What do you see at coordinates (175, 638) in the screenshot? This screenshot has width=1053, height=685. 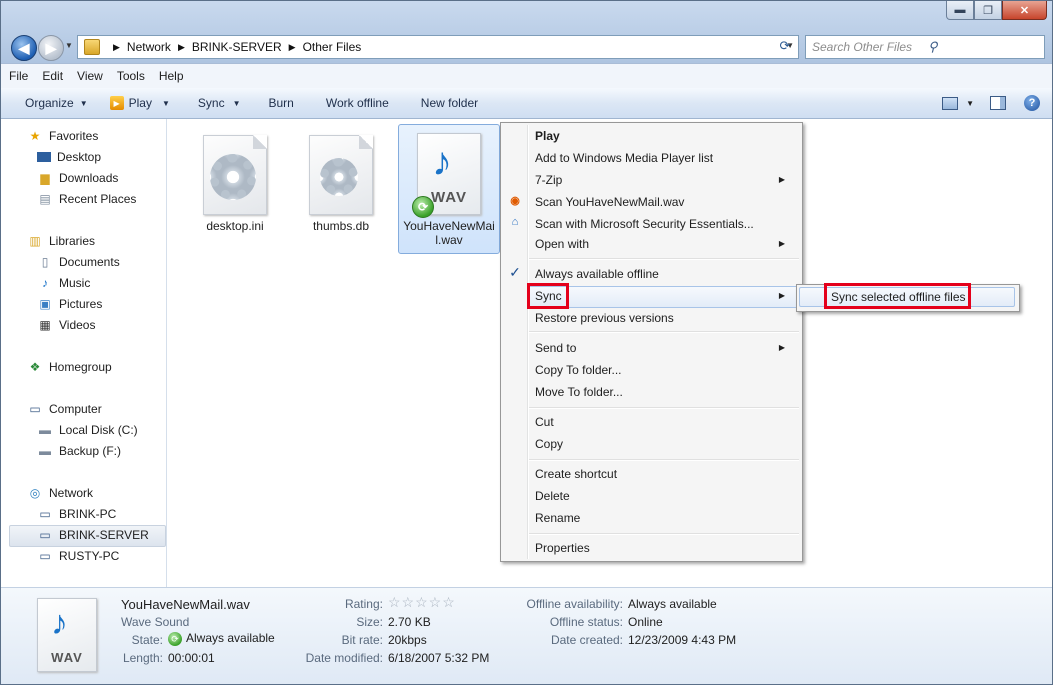 I see `sync-ok-icon: ⟳` at bounding box center [175, 638].